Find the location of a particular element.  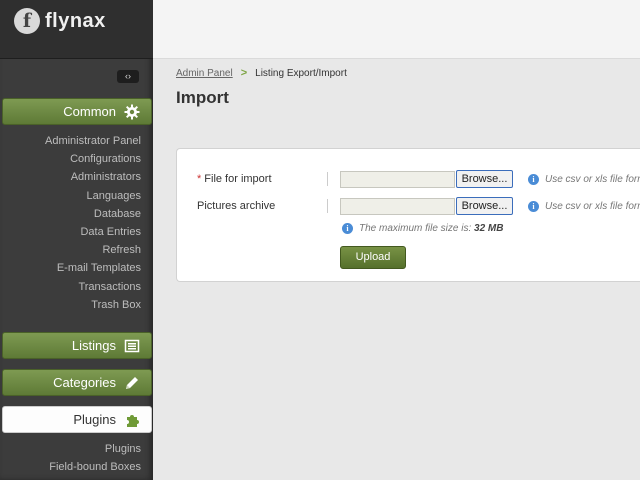

breadcrumb-admin-panel-link: Admin Panel is located at coordinates (204, 73).